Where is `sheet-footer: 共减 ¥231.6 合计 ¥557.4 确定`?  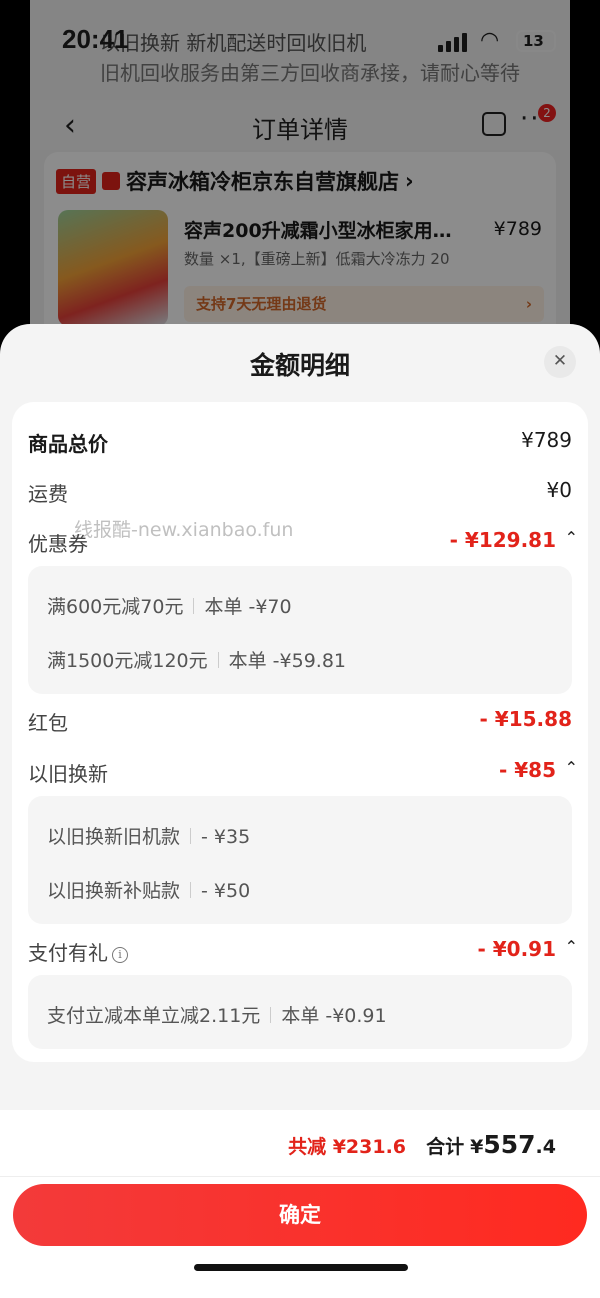 sheet-footer: 共减 ¥231.6 合计 ¥557.4 确定 is located at coordinates (300, 1204).